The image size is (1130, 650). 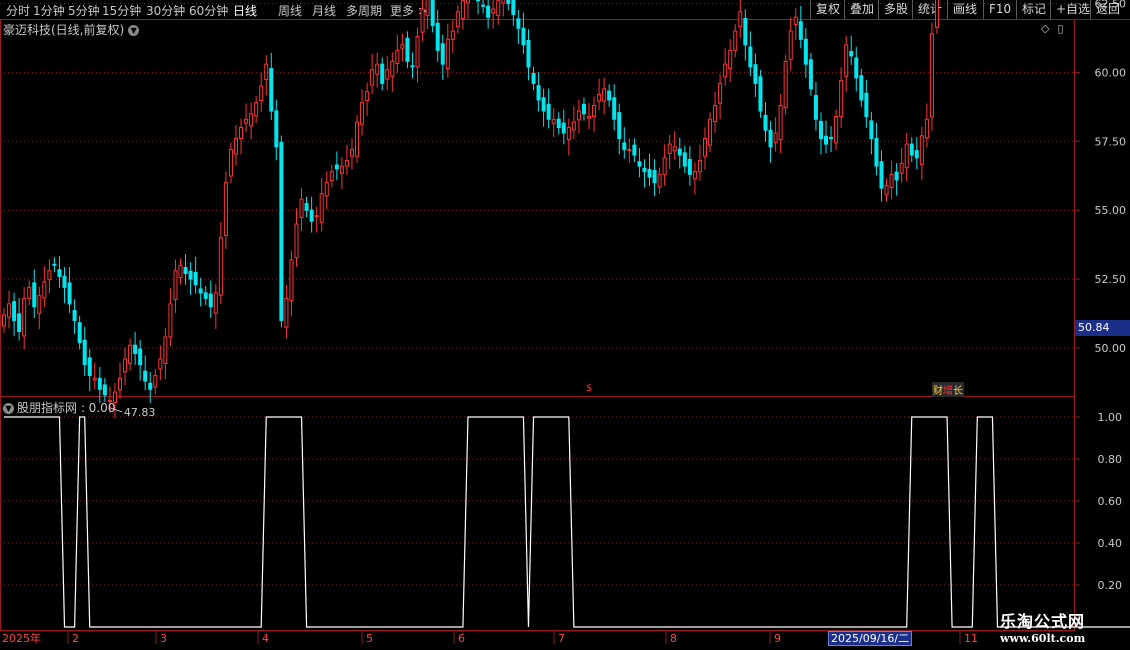 I want to click on price-tick-label: 52.50, so click(x=1111, y=279).